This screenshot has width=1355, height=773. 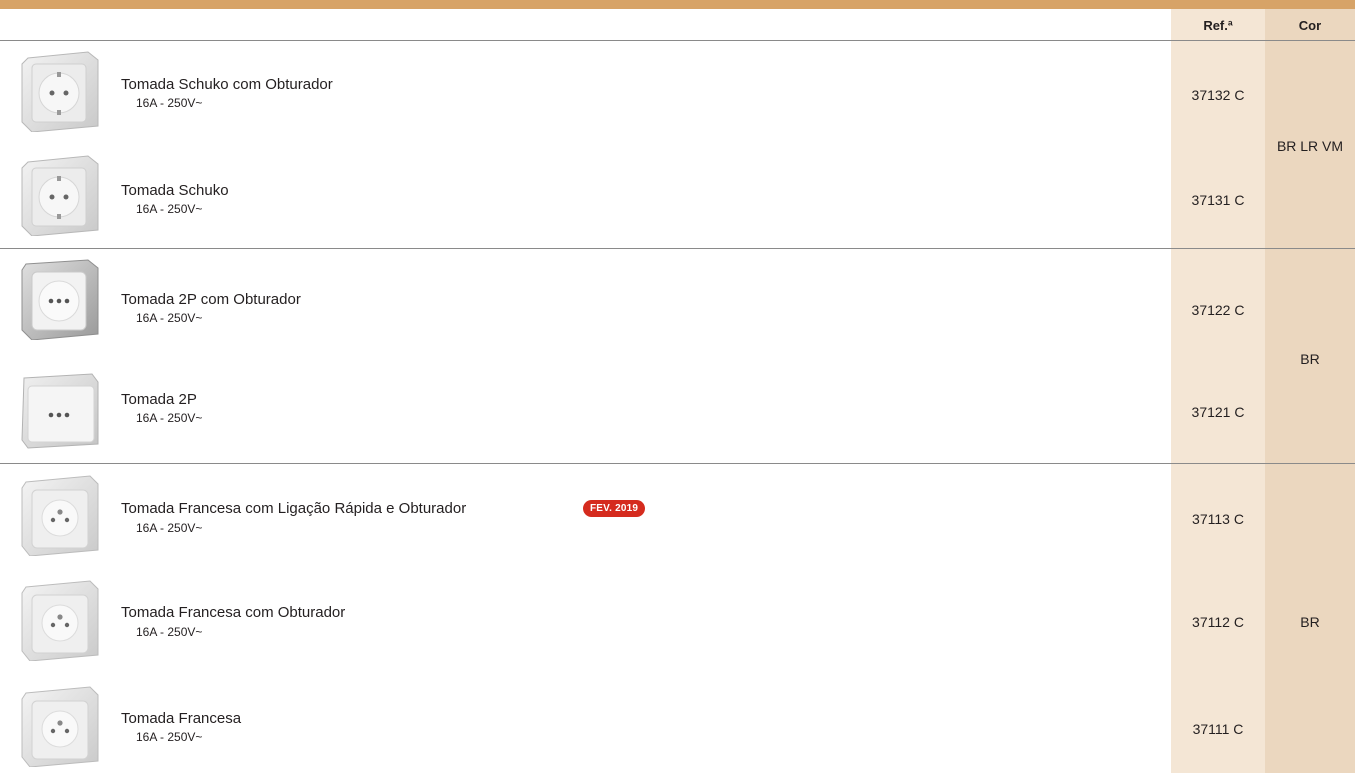 I want to click on product-ref: 37111 C, so click(x=1218, y=729).